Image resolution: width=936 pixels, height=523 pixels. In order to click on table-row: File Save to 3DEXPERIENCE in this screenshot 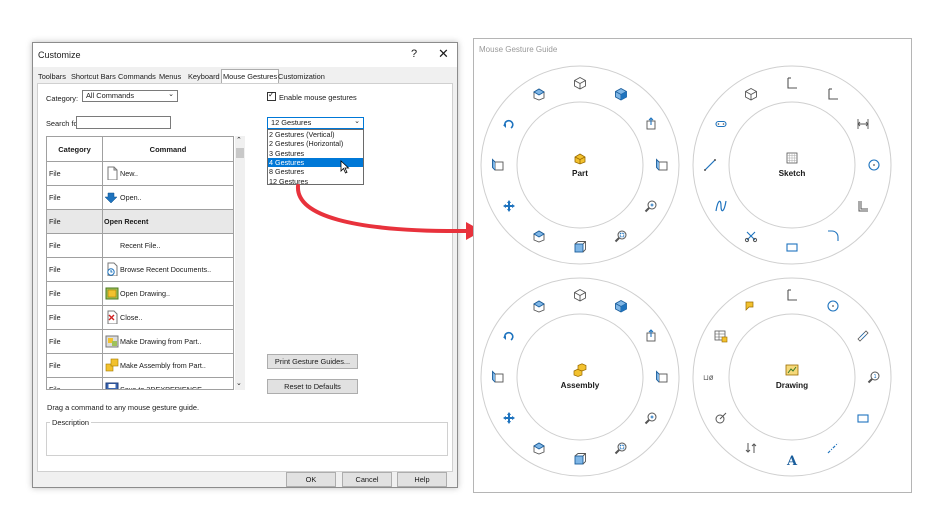, I will do `click(140, 384)`.